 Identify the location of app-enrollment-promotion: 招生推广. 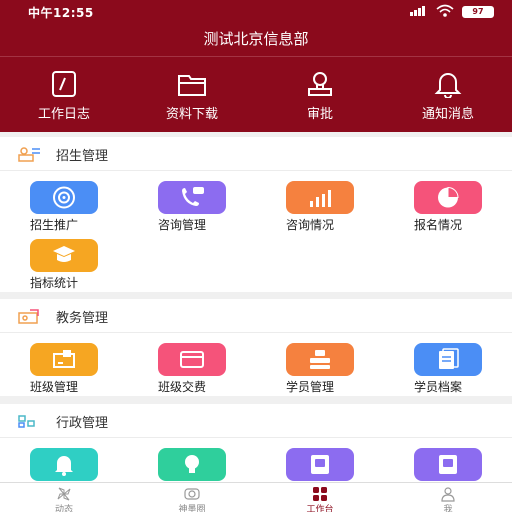
(64, 202).